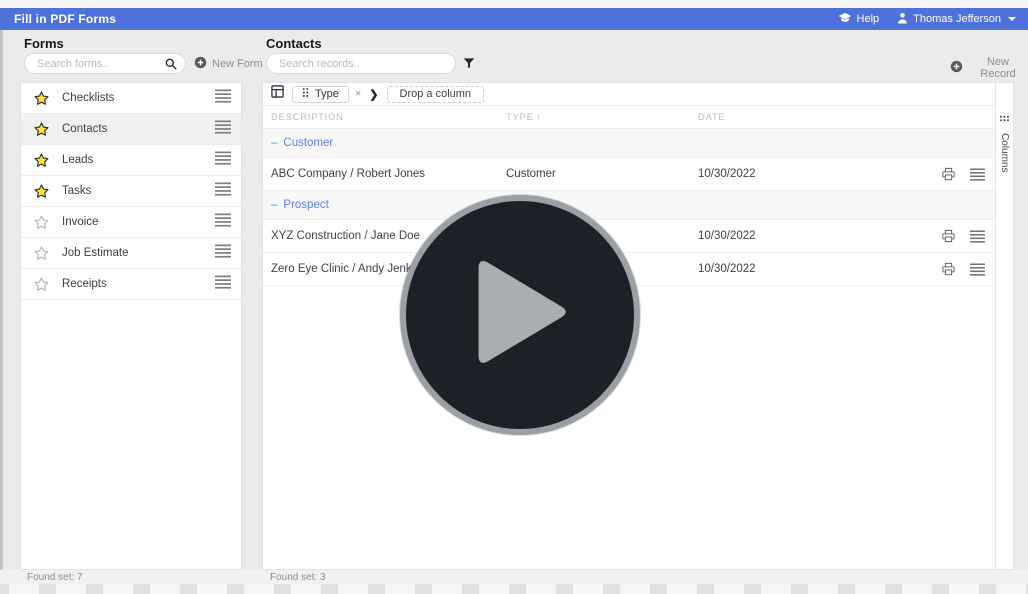  Describe the element at coordinates (998, 68) in the screenshot. I see `new-record-label: New Record` at that location.